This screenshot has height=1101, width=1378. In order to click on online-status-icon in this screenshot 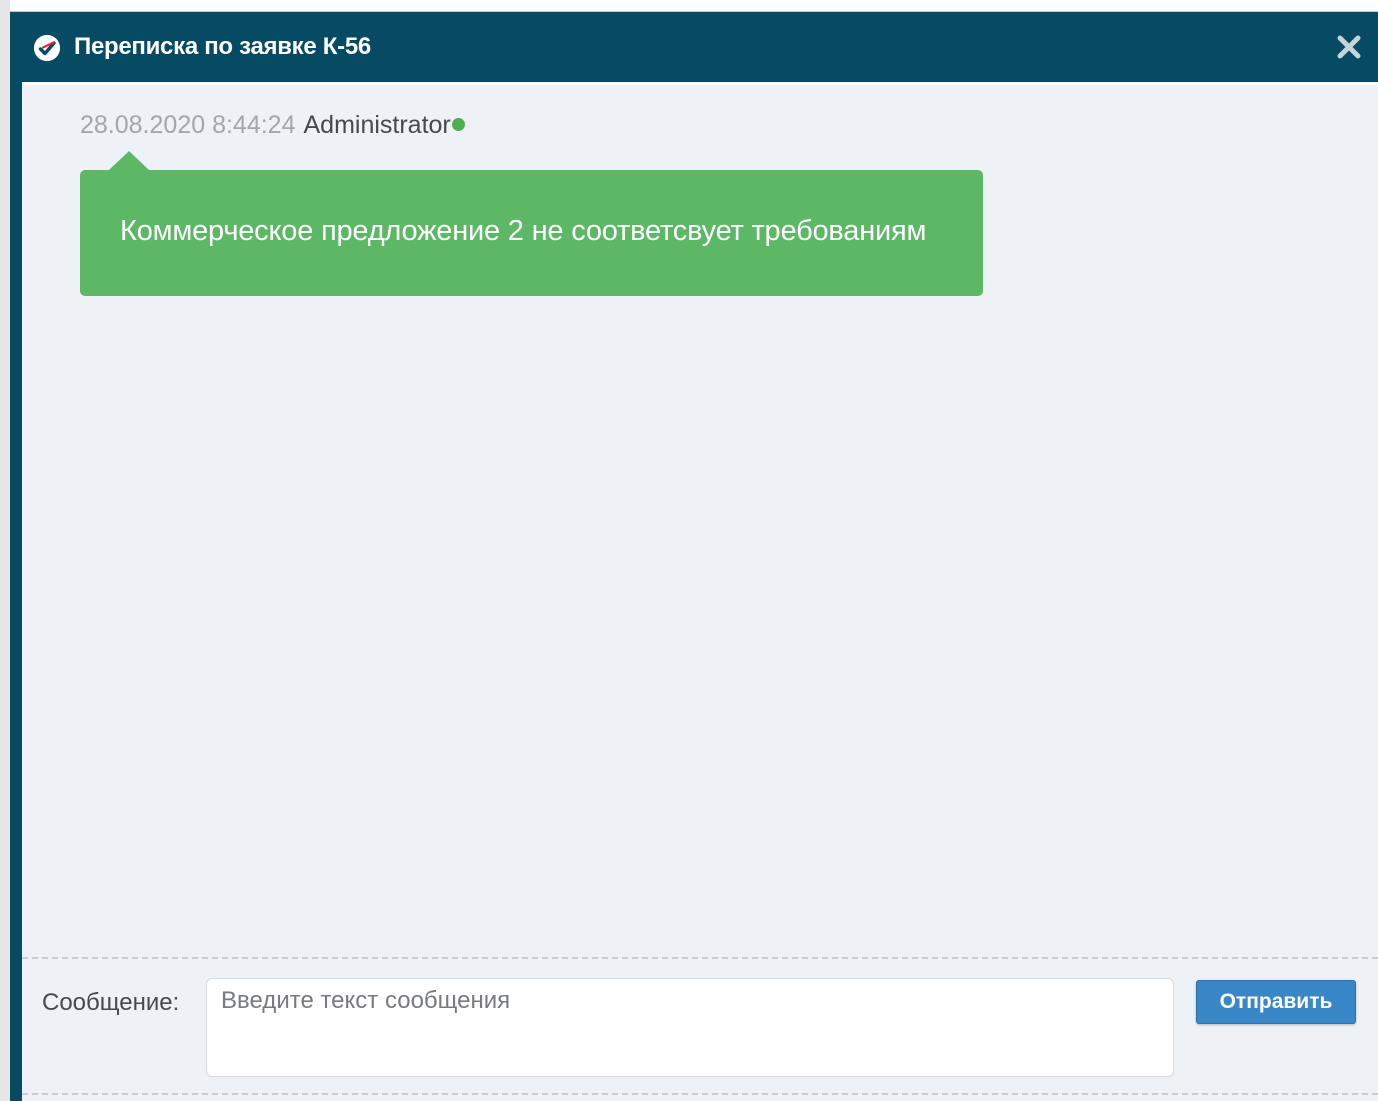, I will do `click(458, 124)`.